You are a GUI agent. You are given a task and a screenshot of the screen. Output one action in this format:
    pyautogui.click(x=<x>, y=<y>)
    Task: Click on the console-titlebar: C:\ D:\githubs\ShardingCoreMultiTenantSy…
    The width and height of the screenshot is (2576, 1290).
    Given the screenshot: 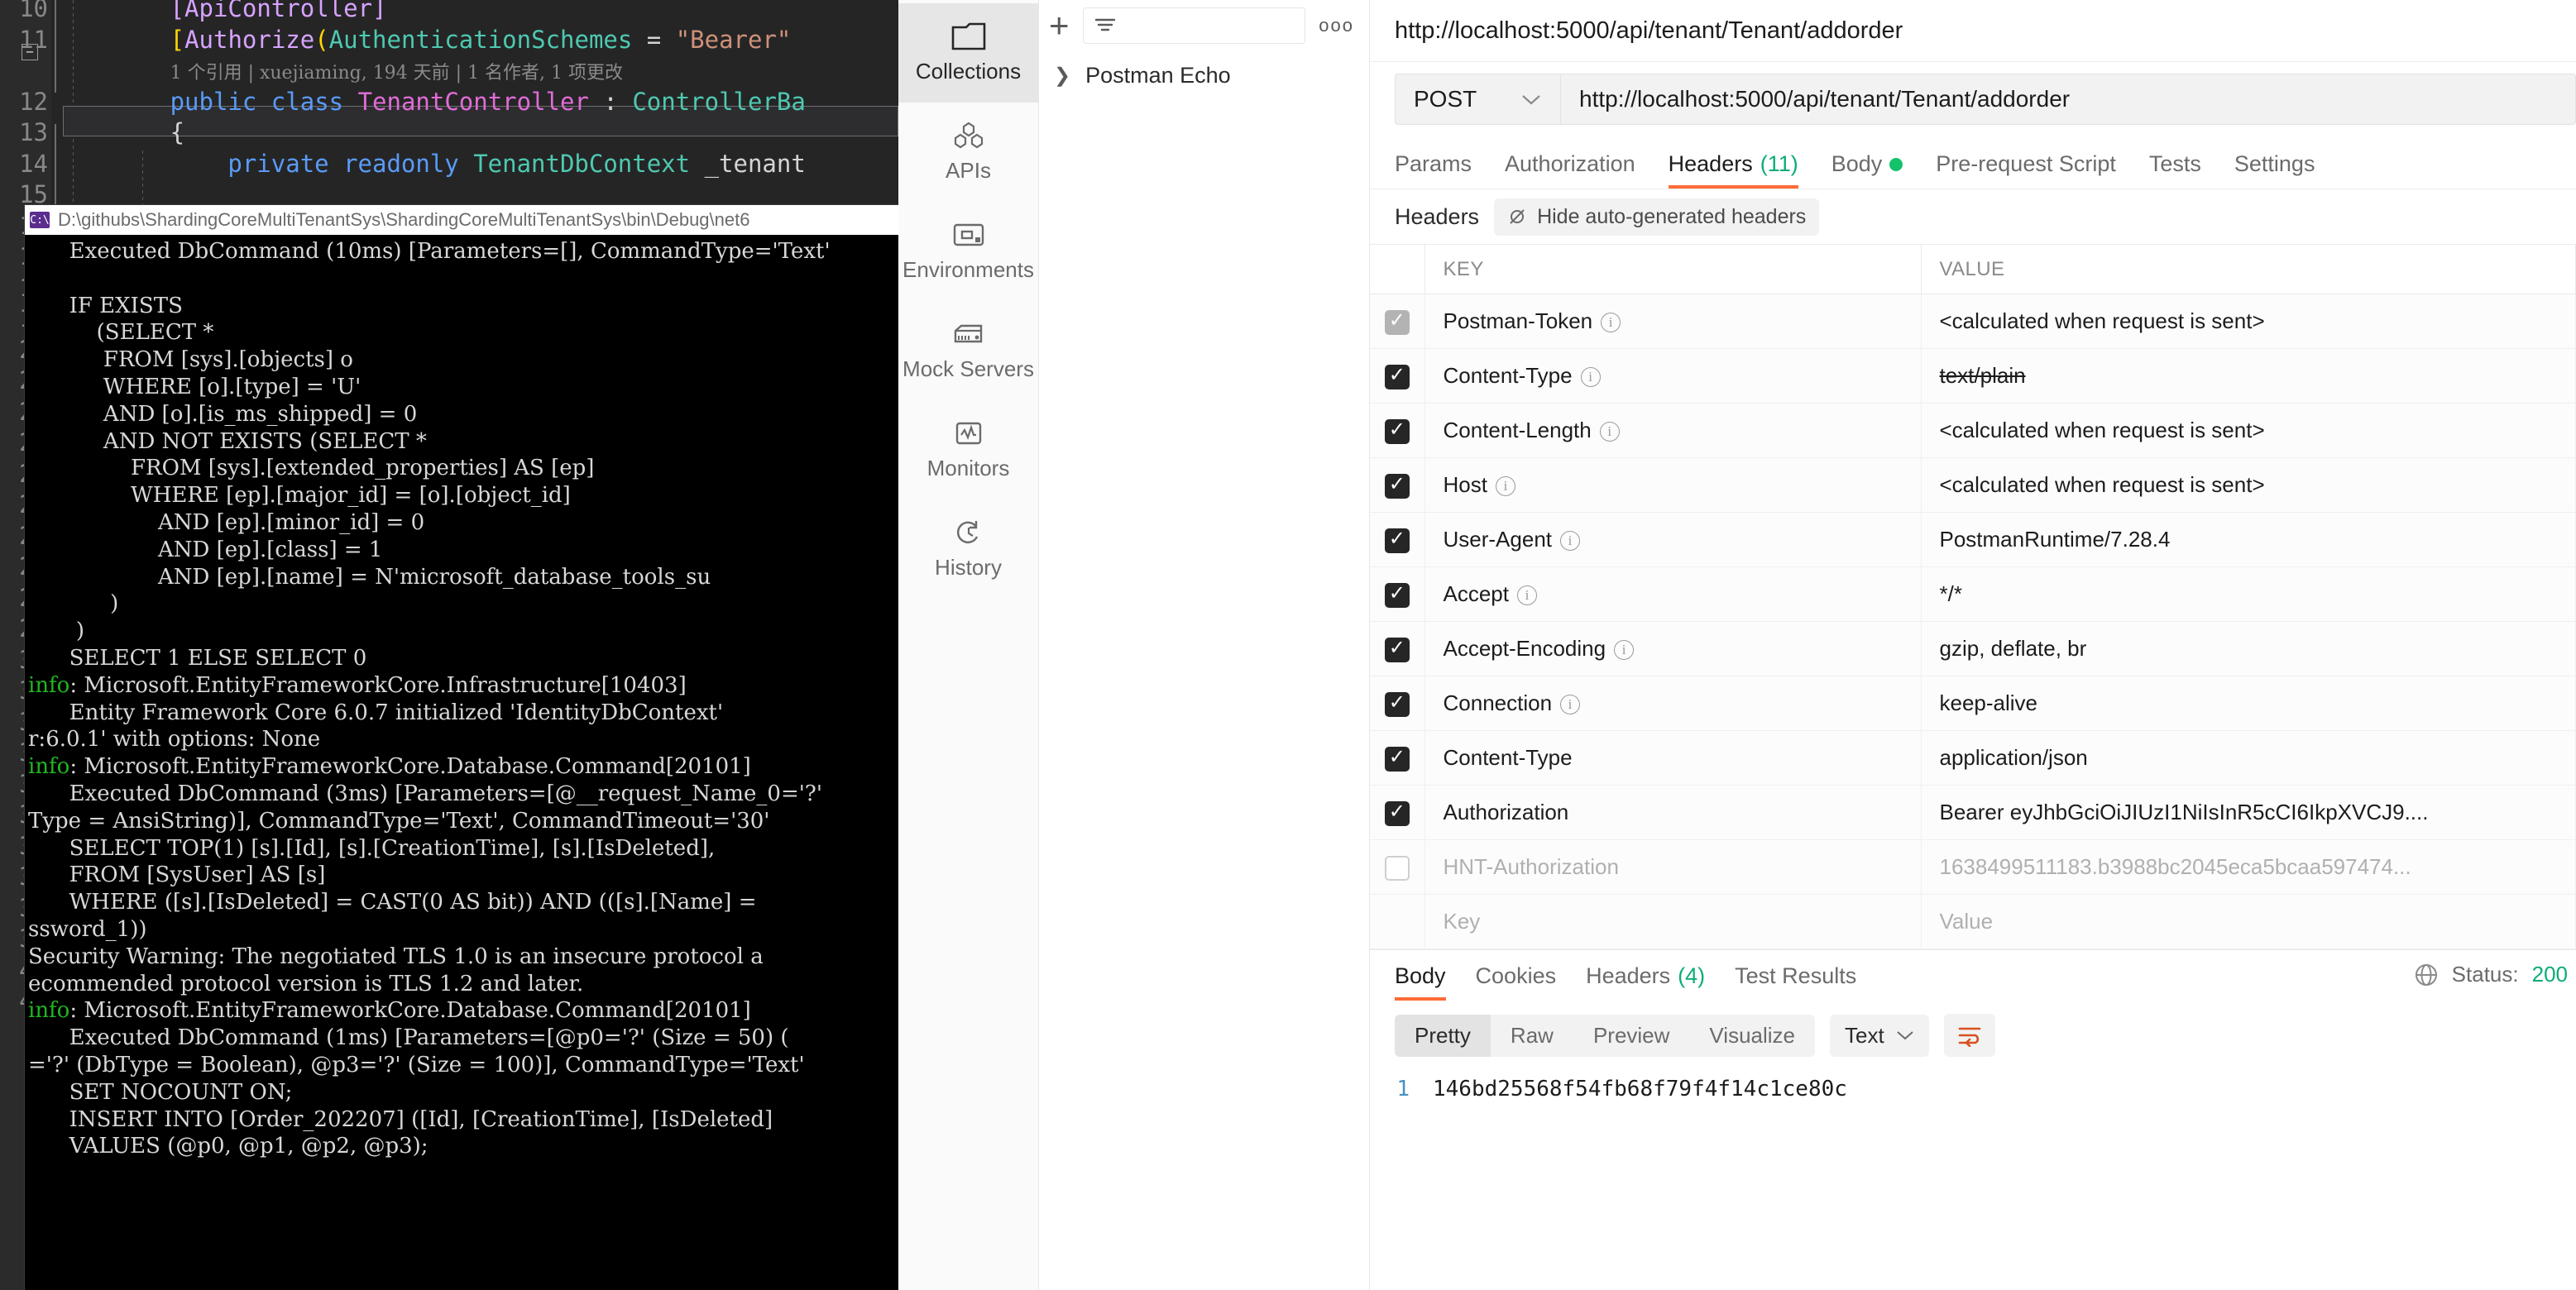 What is the action you would take?
    pyautogui.click(x=462, y=220)
    